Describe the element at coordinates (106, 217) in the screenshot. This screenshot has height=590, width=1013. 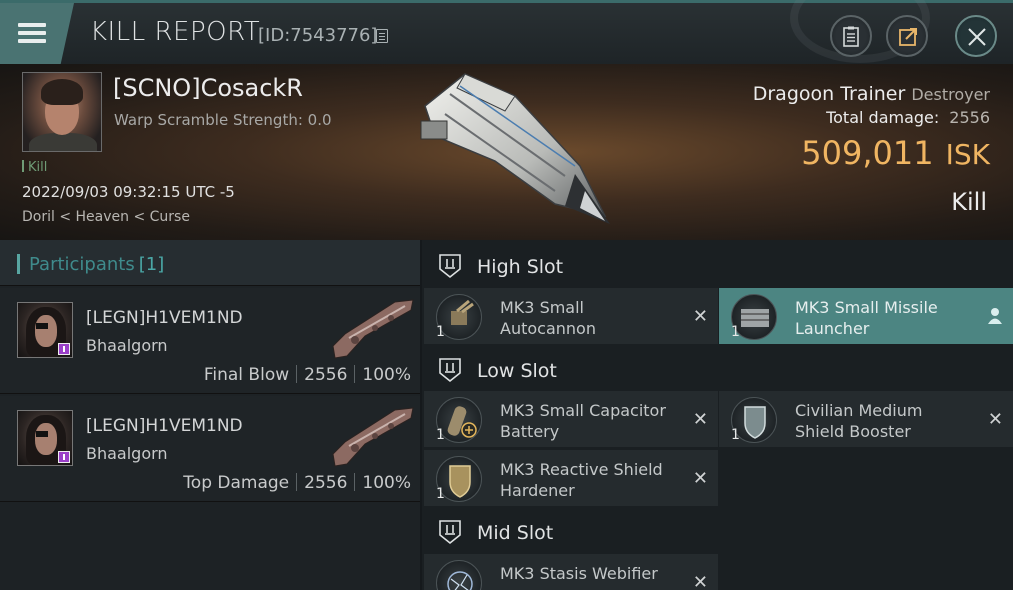
I see `kill-location: Doril < Heaven < Curse` at that location.